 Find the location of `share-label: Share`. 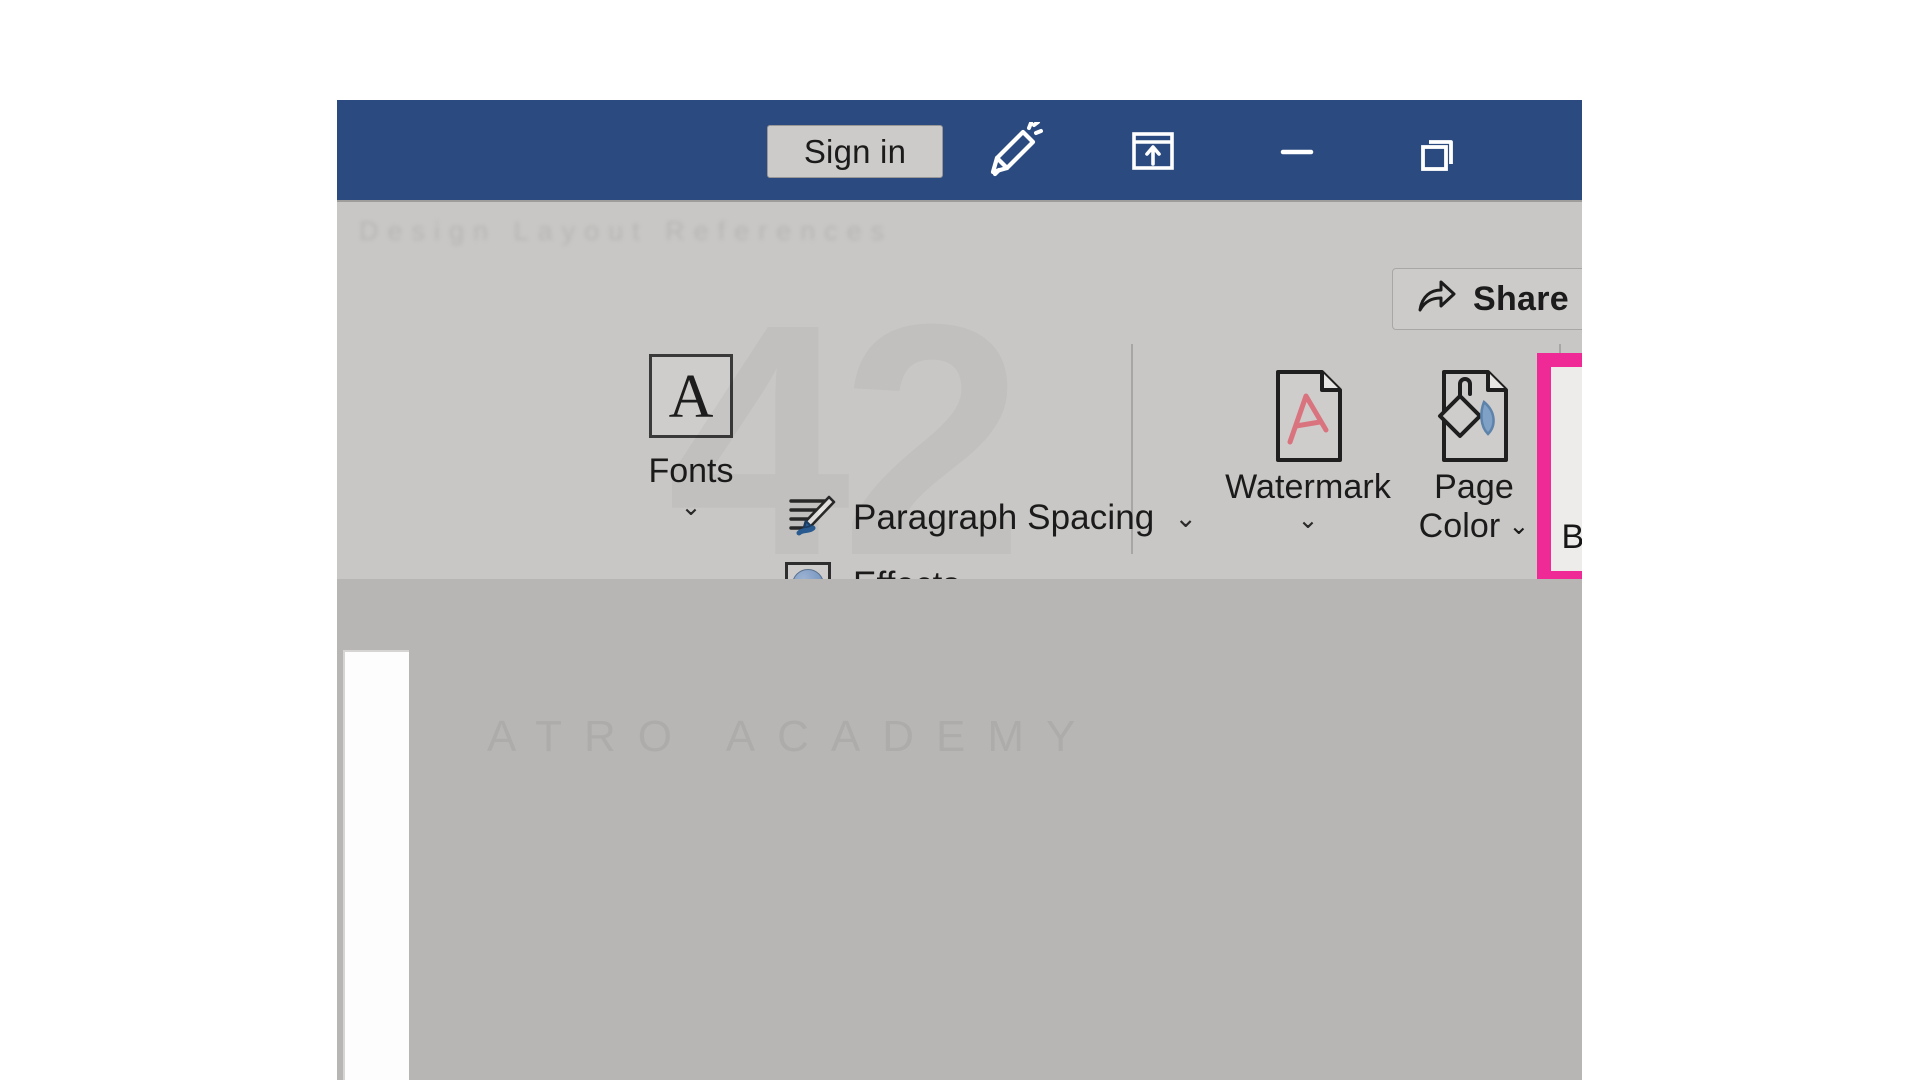

share-label: Share is located at coordinates (1521, 298).